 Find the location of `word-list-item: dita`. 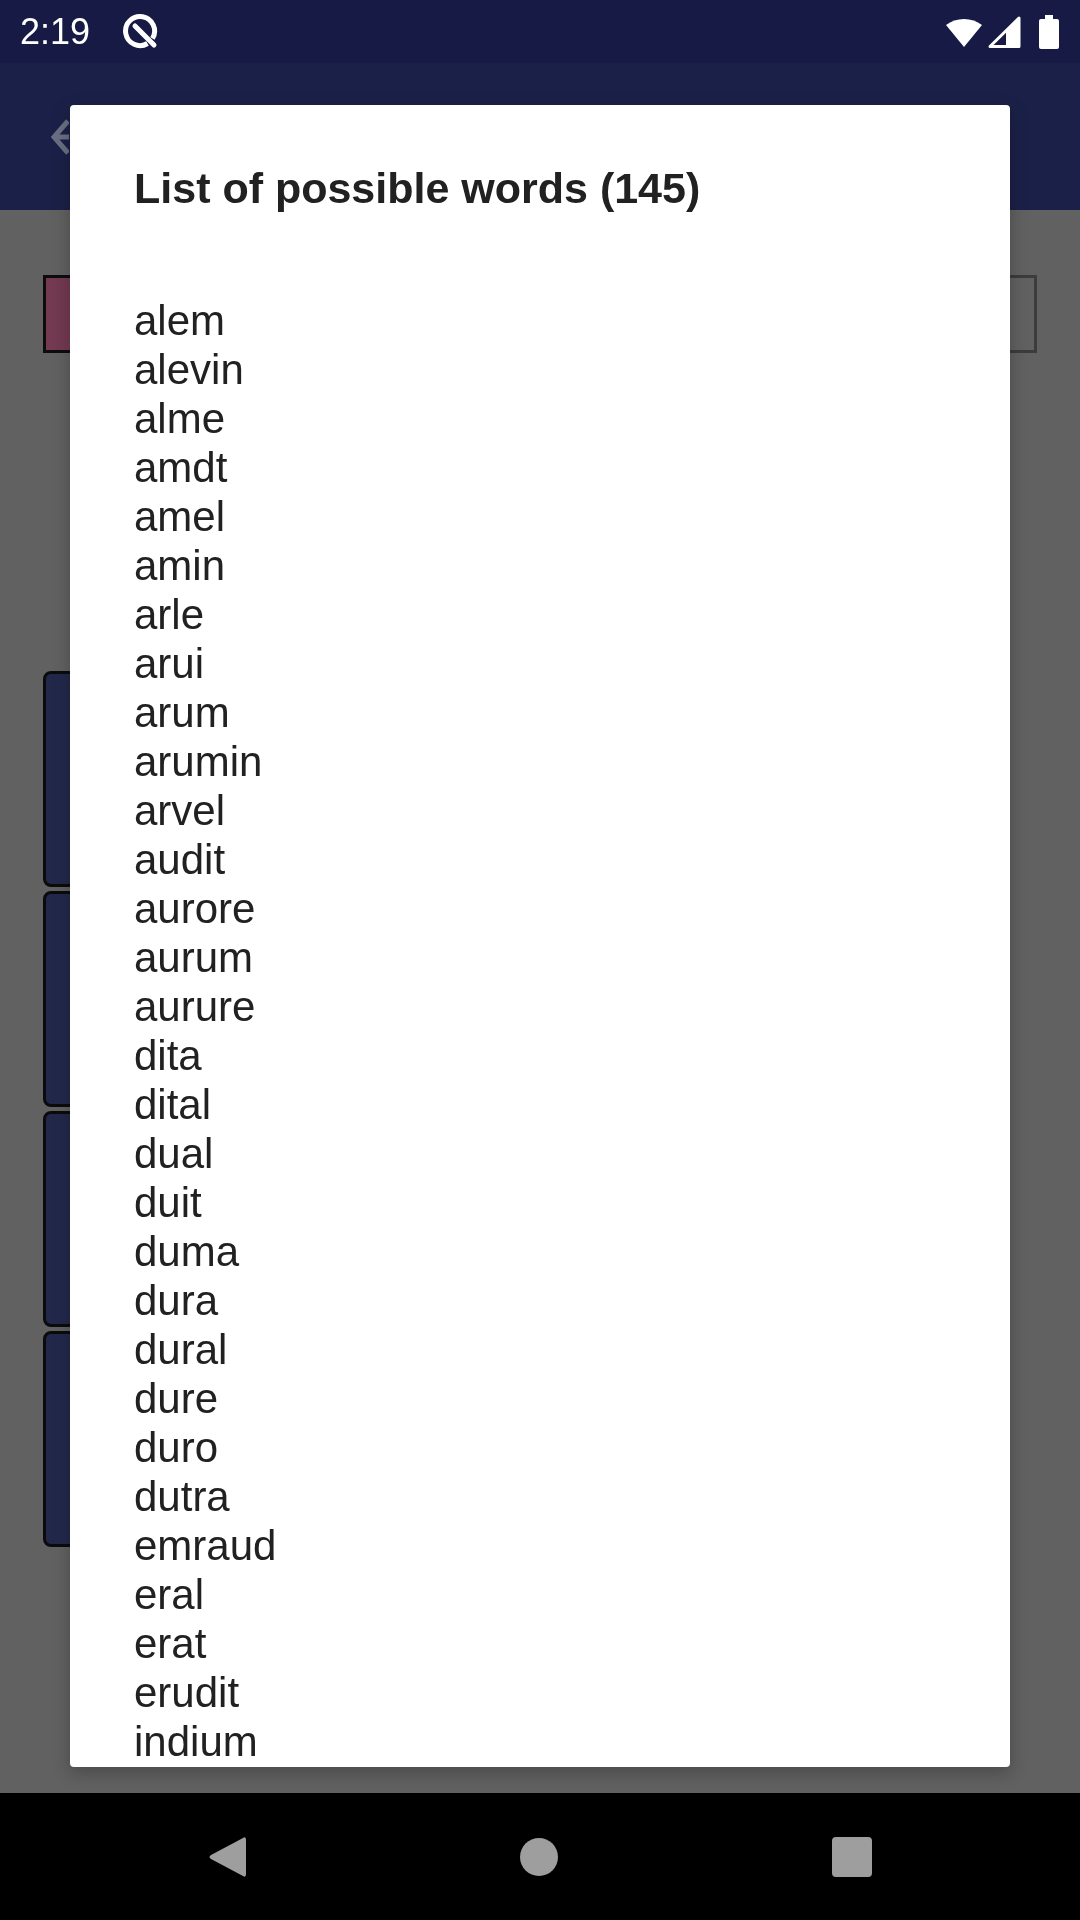

word-list-item: dita is located at coordinates (168, 1055).